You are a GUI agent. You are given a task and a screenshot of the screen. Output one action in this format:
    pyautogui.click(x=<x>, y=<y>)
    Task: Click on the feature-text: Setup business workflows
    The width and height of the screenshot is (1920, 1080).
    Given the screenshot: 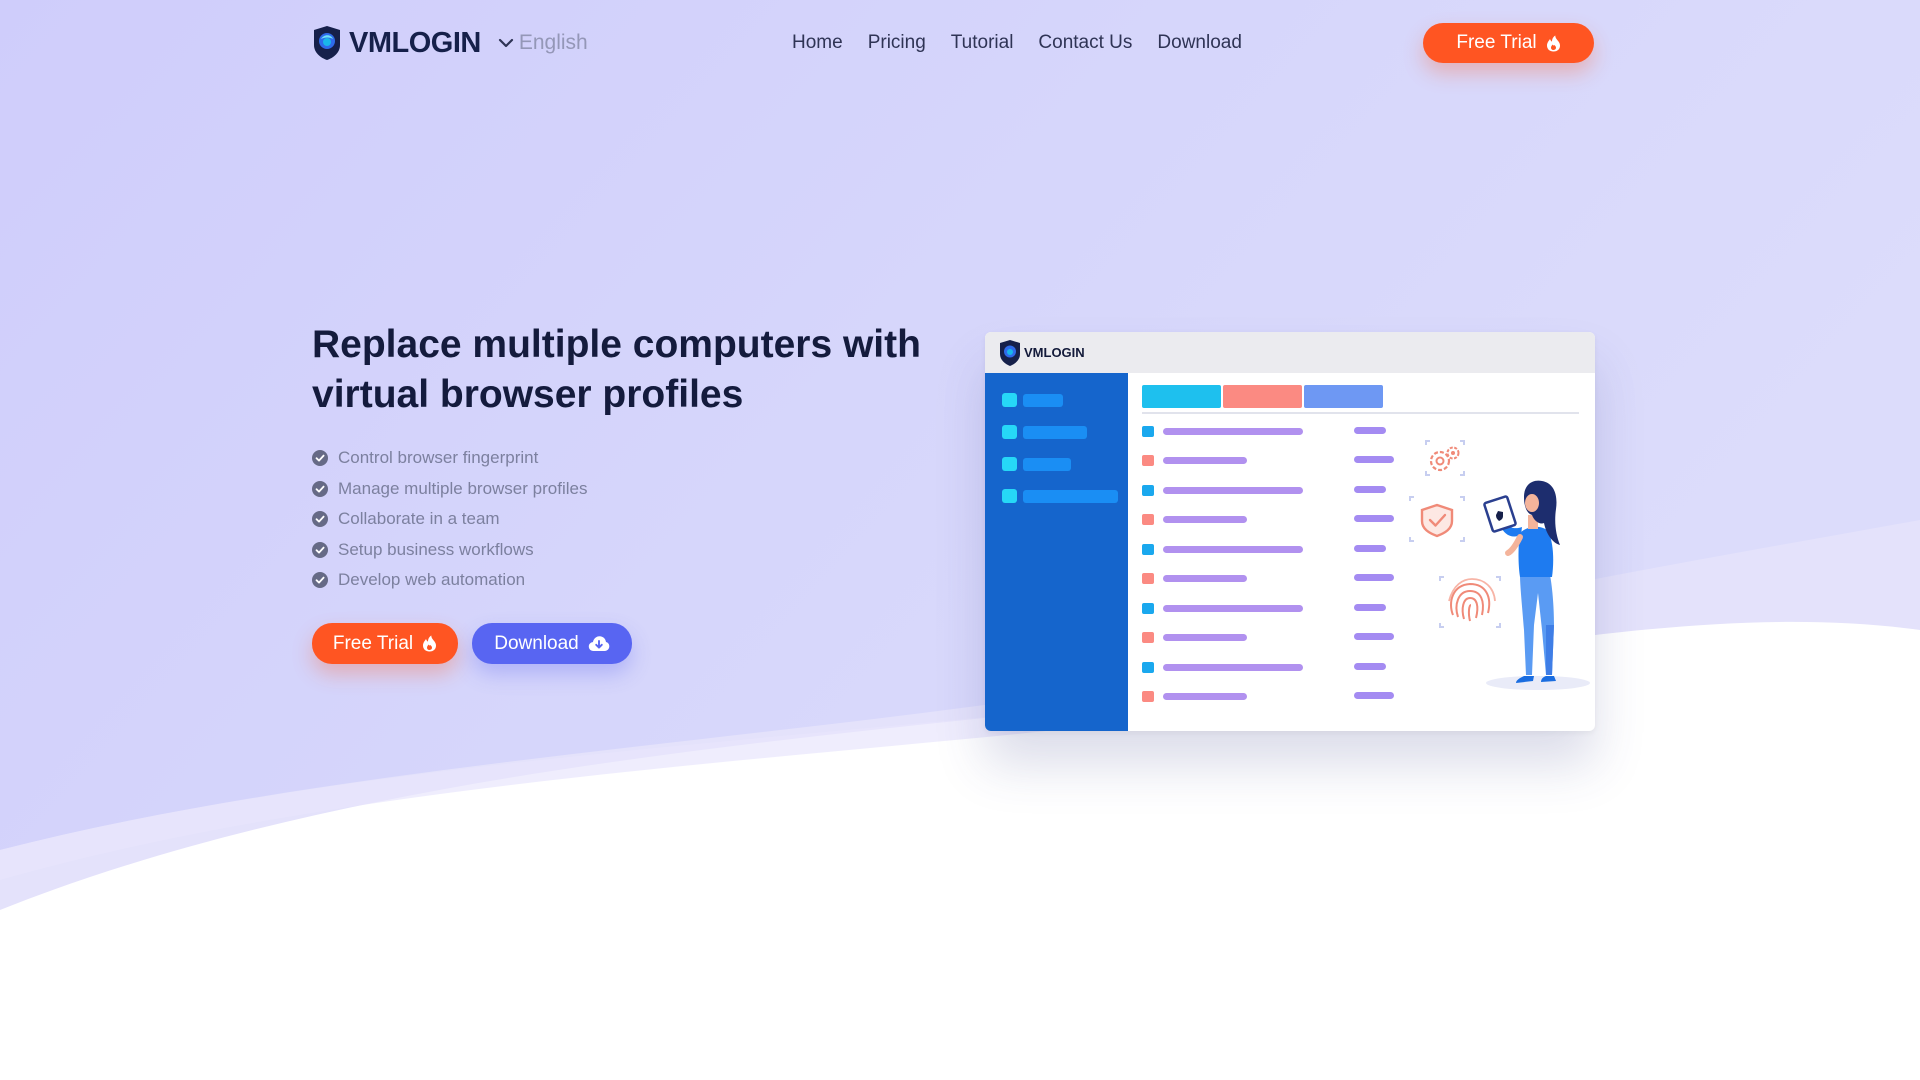 What is the action you would take?
    pyautogui.click(x=436, y=549)
    